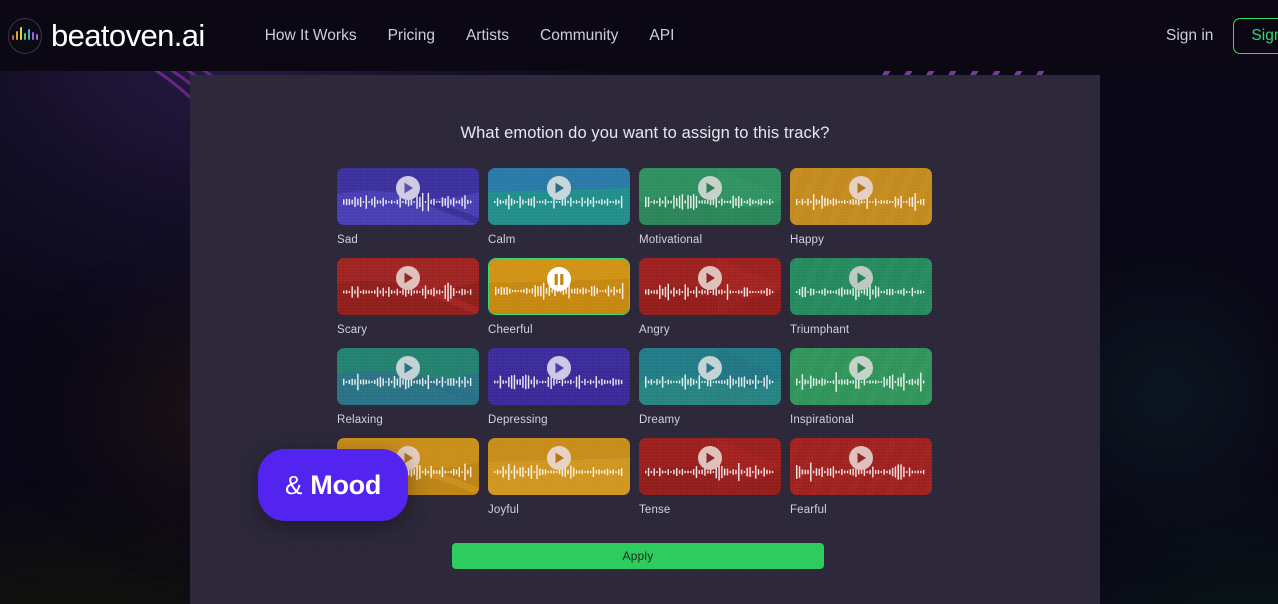 Image resolution: width=1278 pixels, height=604 pixels. Describe the element at coordinates (660, 420) in the screenshot. I see `emotion-label: Dreamy` at that location.